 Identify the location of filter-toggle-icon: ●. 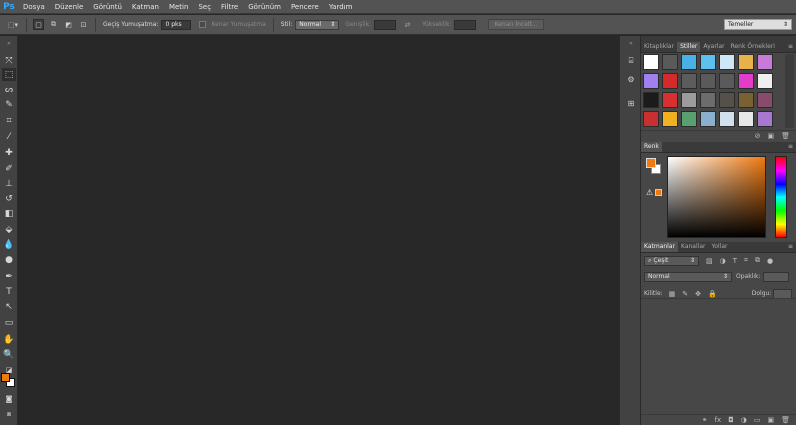
(770, 261).